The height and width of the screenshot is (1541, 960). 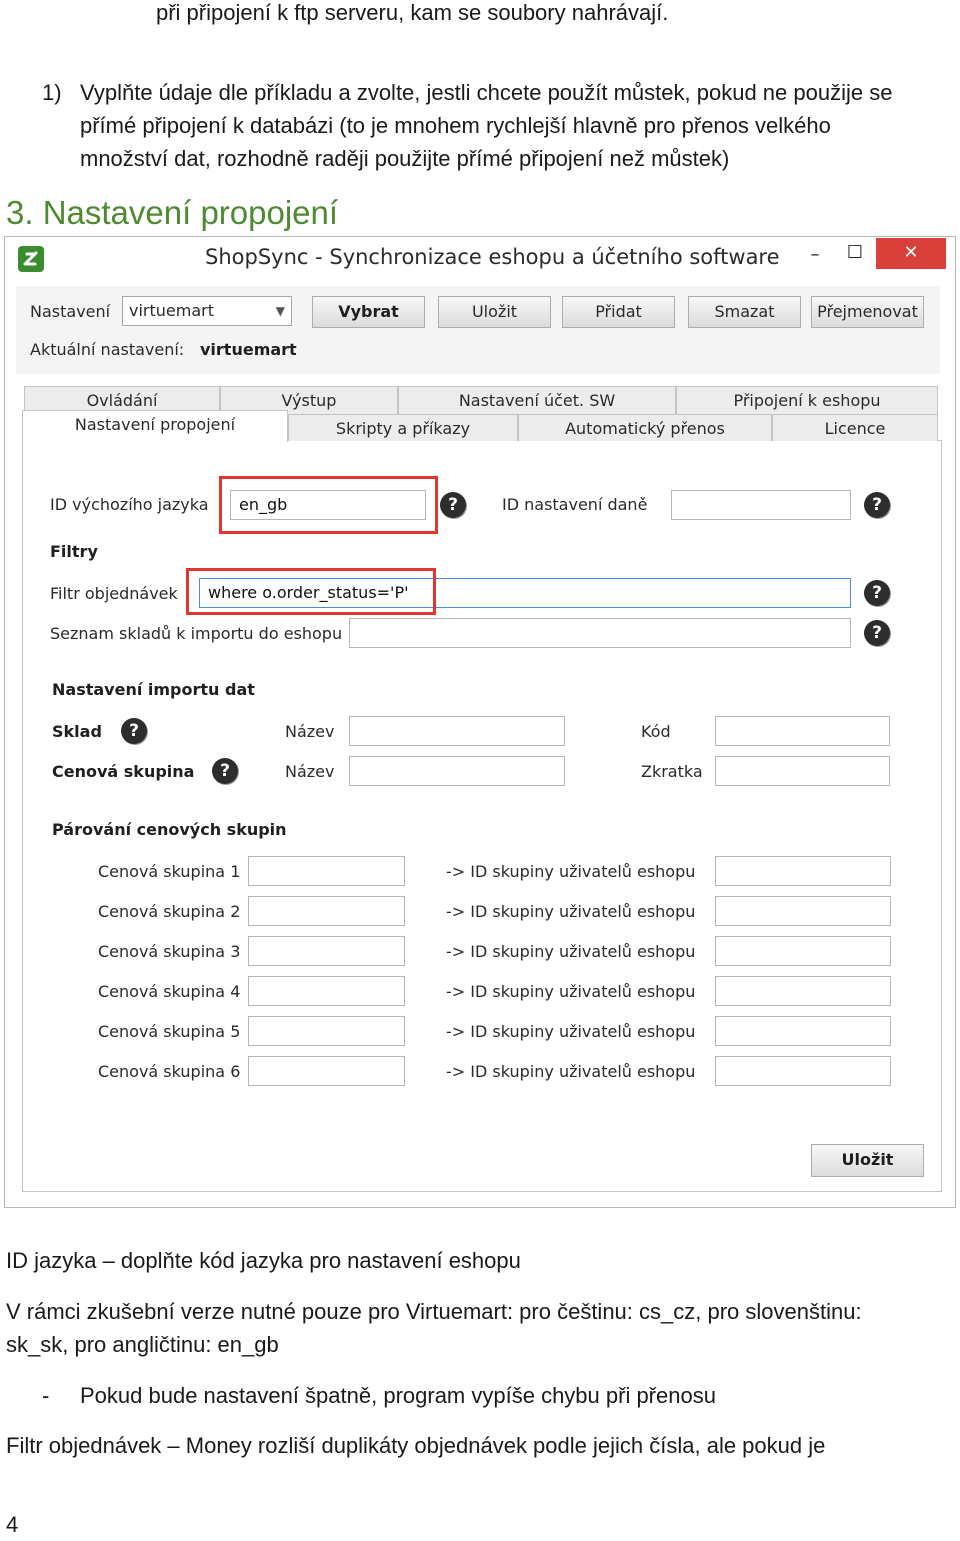 I want to click on nastaveni-label: Nastavení, so click(x=70, y=311).